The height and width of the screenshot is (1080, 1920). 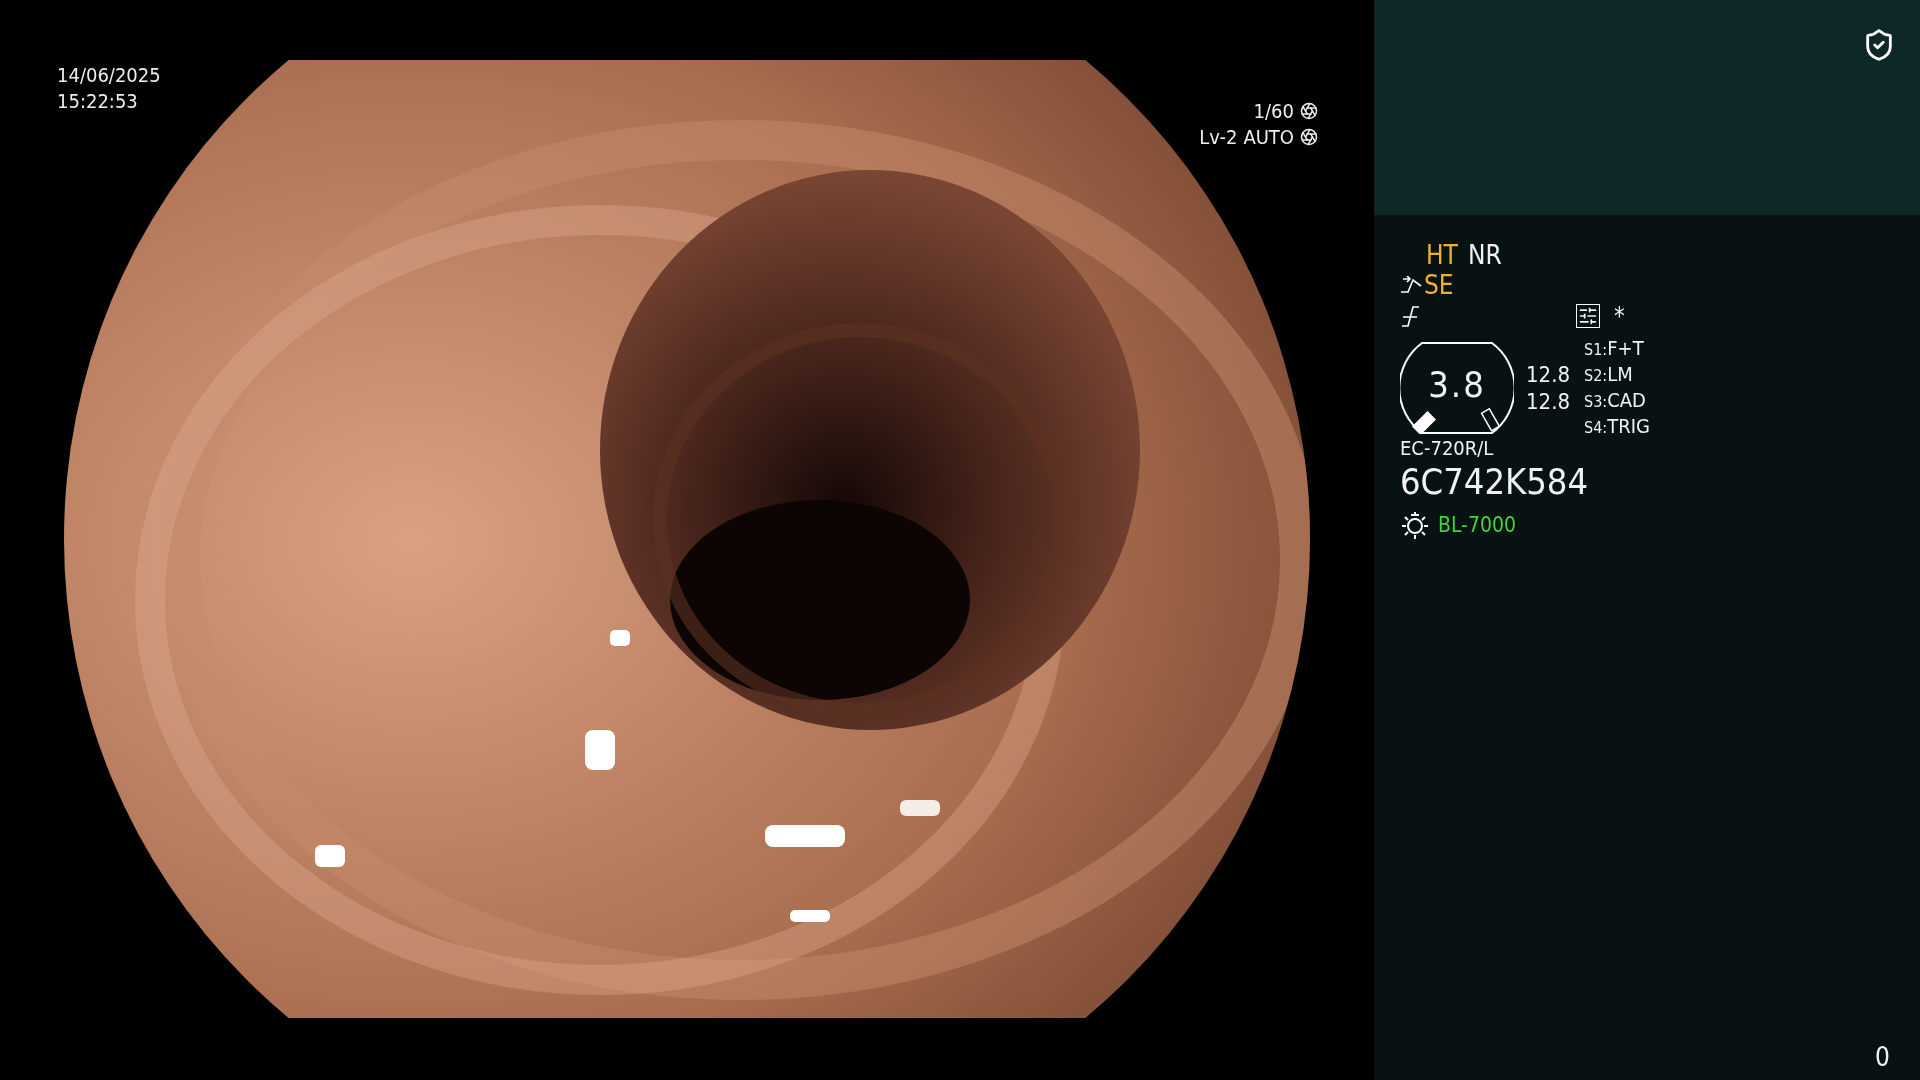 What do you see at coordinates (1588, 316) in the screenshot?
I see `sliders-icon` at bounding box center [1588, 316].